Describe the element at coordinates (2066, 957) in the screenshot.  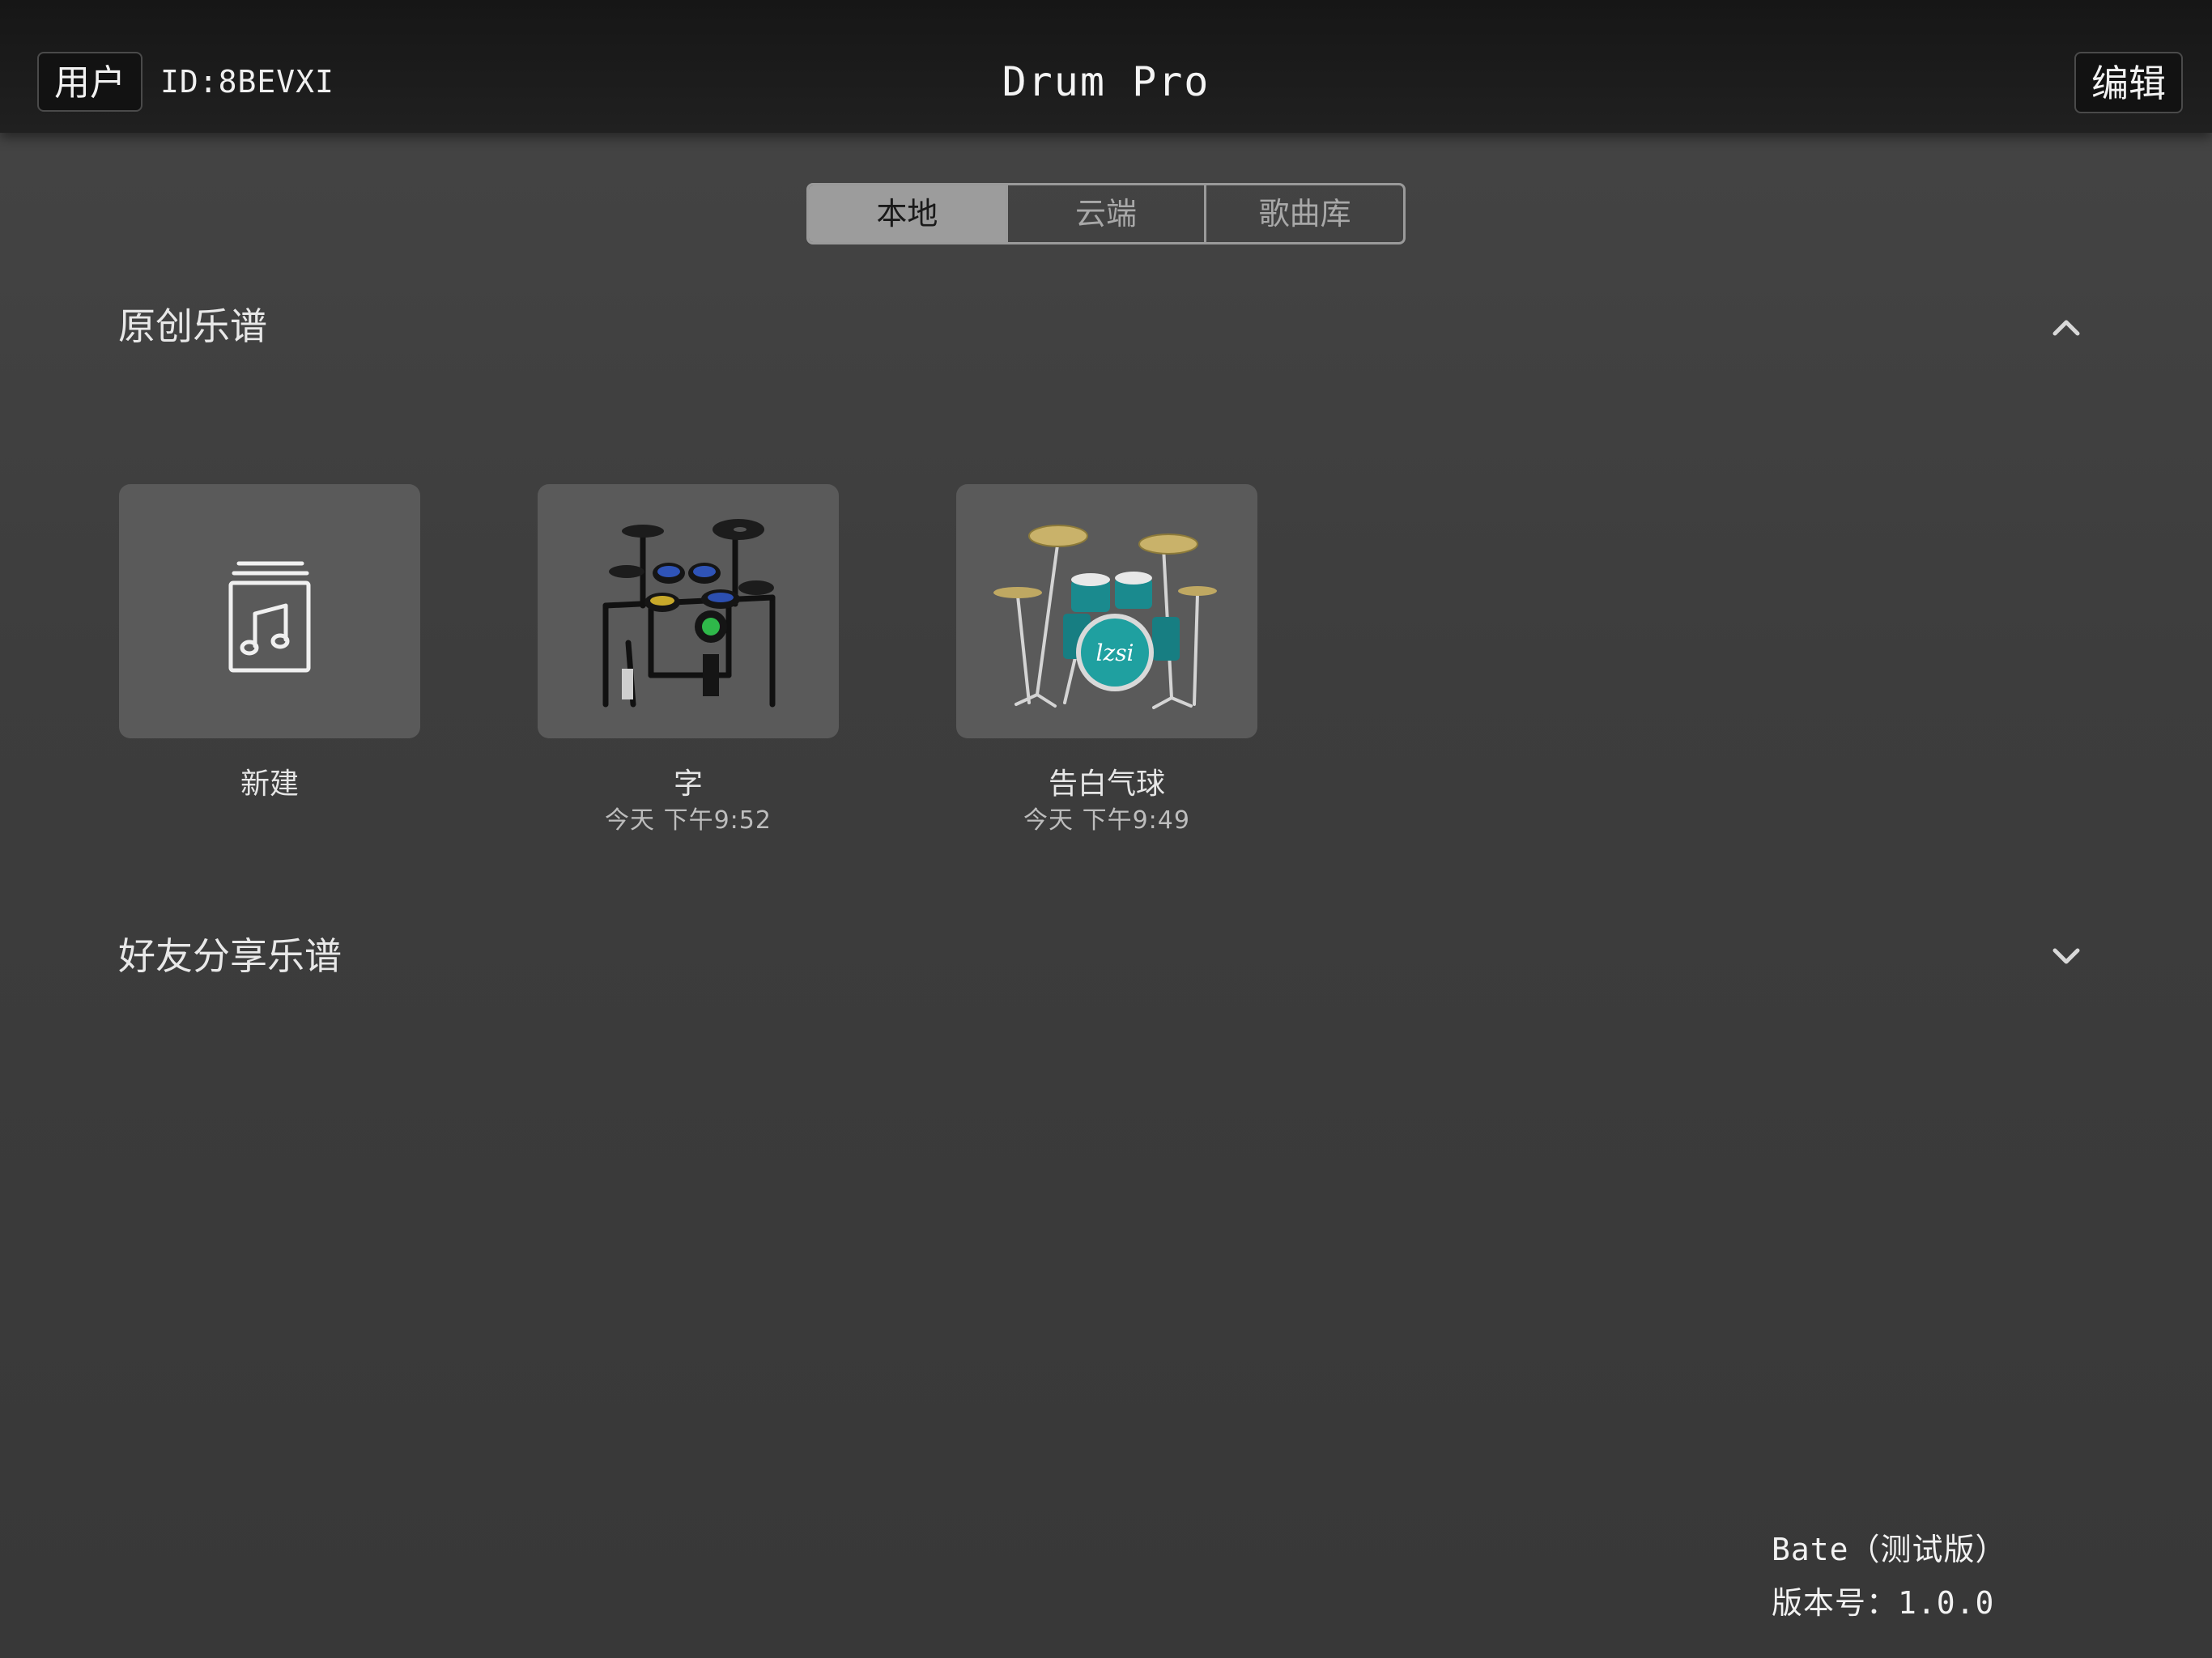
I see `chevron-down-icon` at that location.